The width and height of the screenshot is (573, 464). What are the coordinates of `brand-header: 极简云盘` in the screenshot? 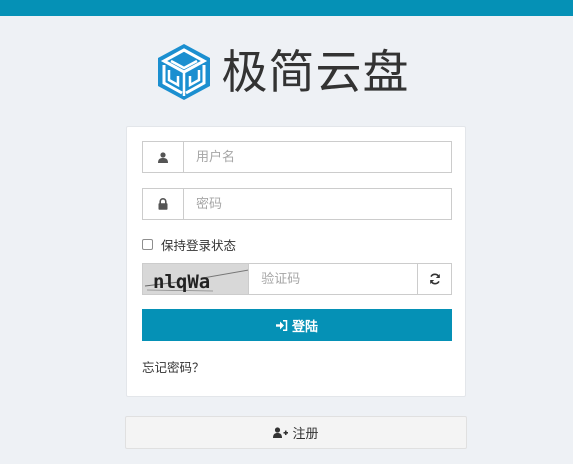 It's located at (286, 72).